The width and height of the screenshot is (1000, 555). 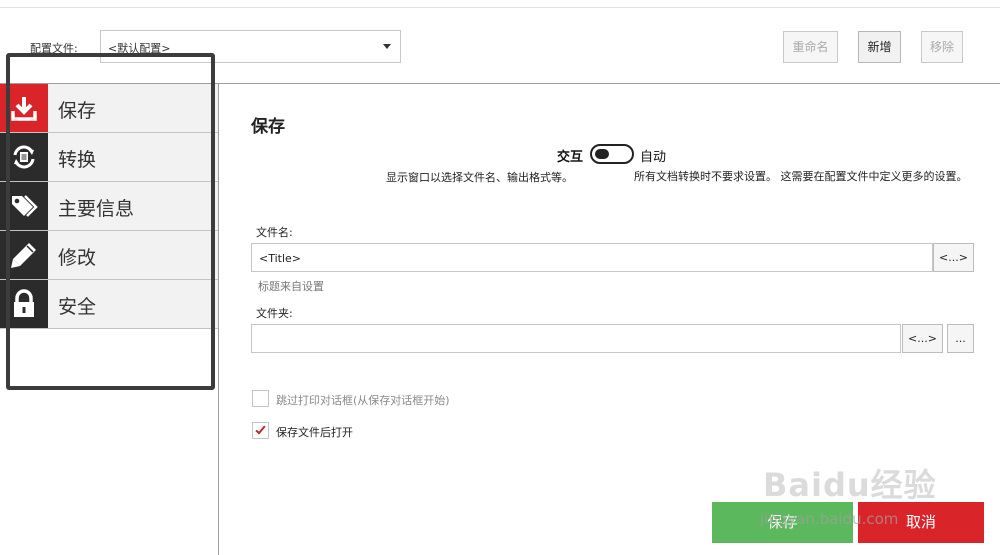 I want to click on lock-icon, so click(x=24, y=304).